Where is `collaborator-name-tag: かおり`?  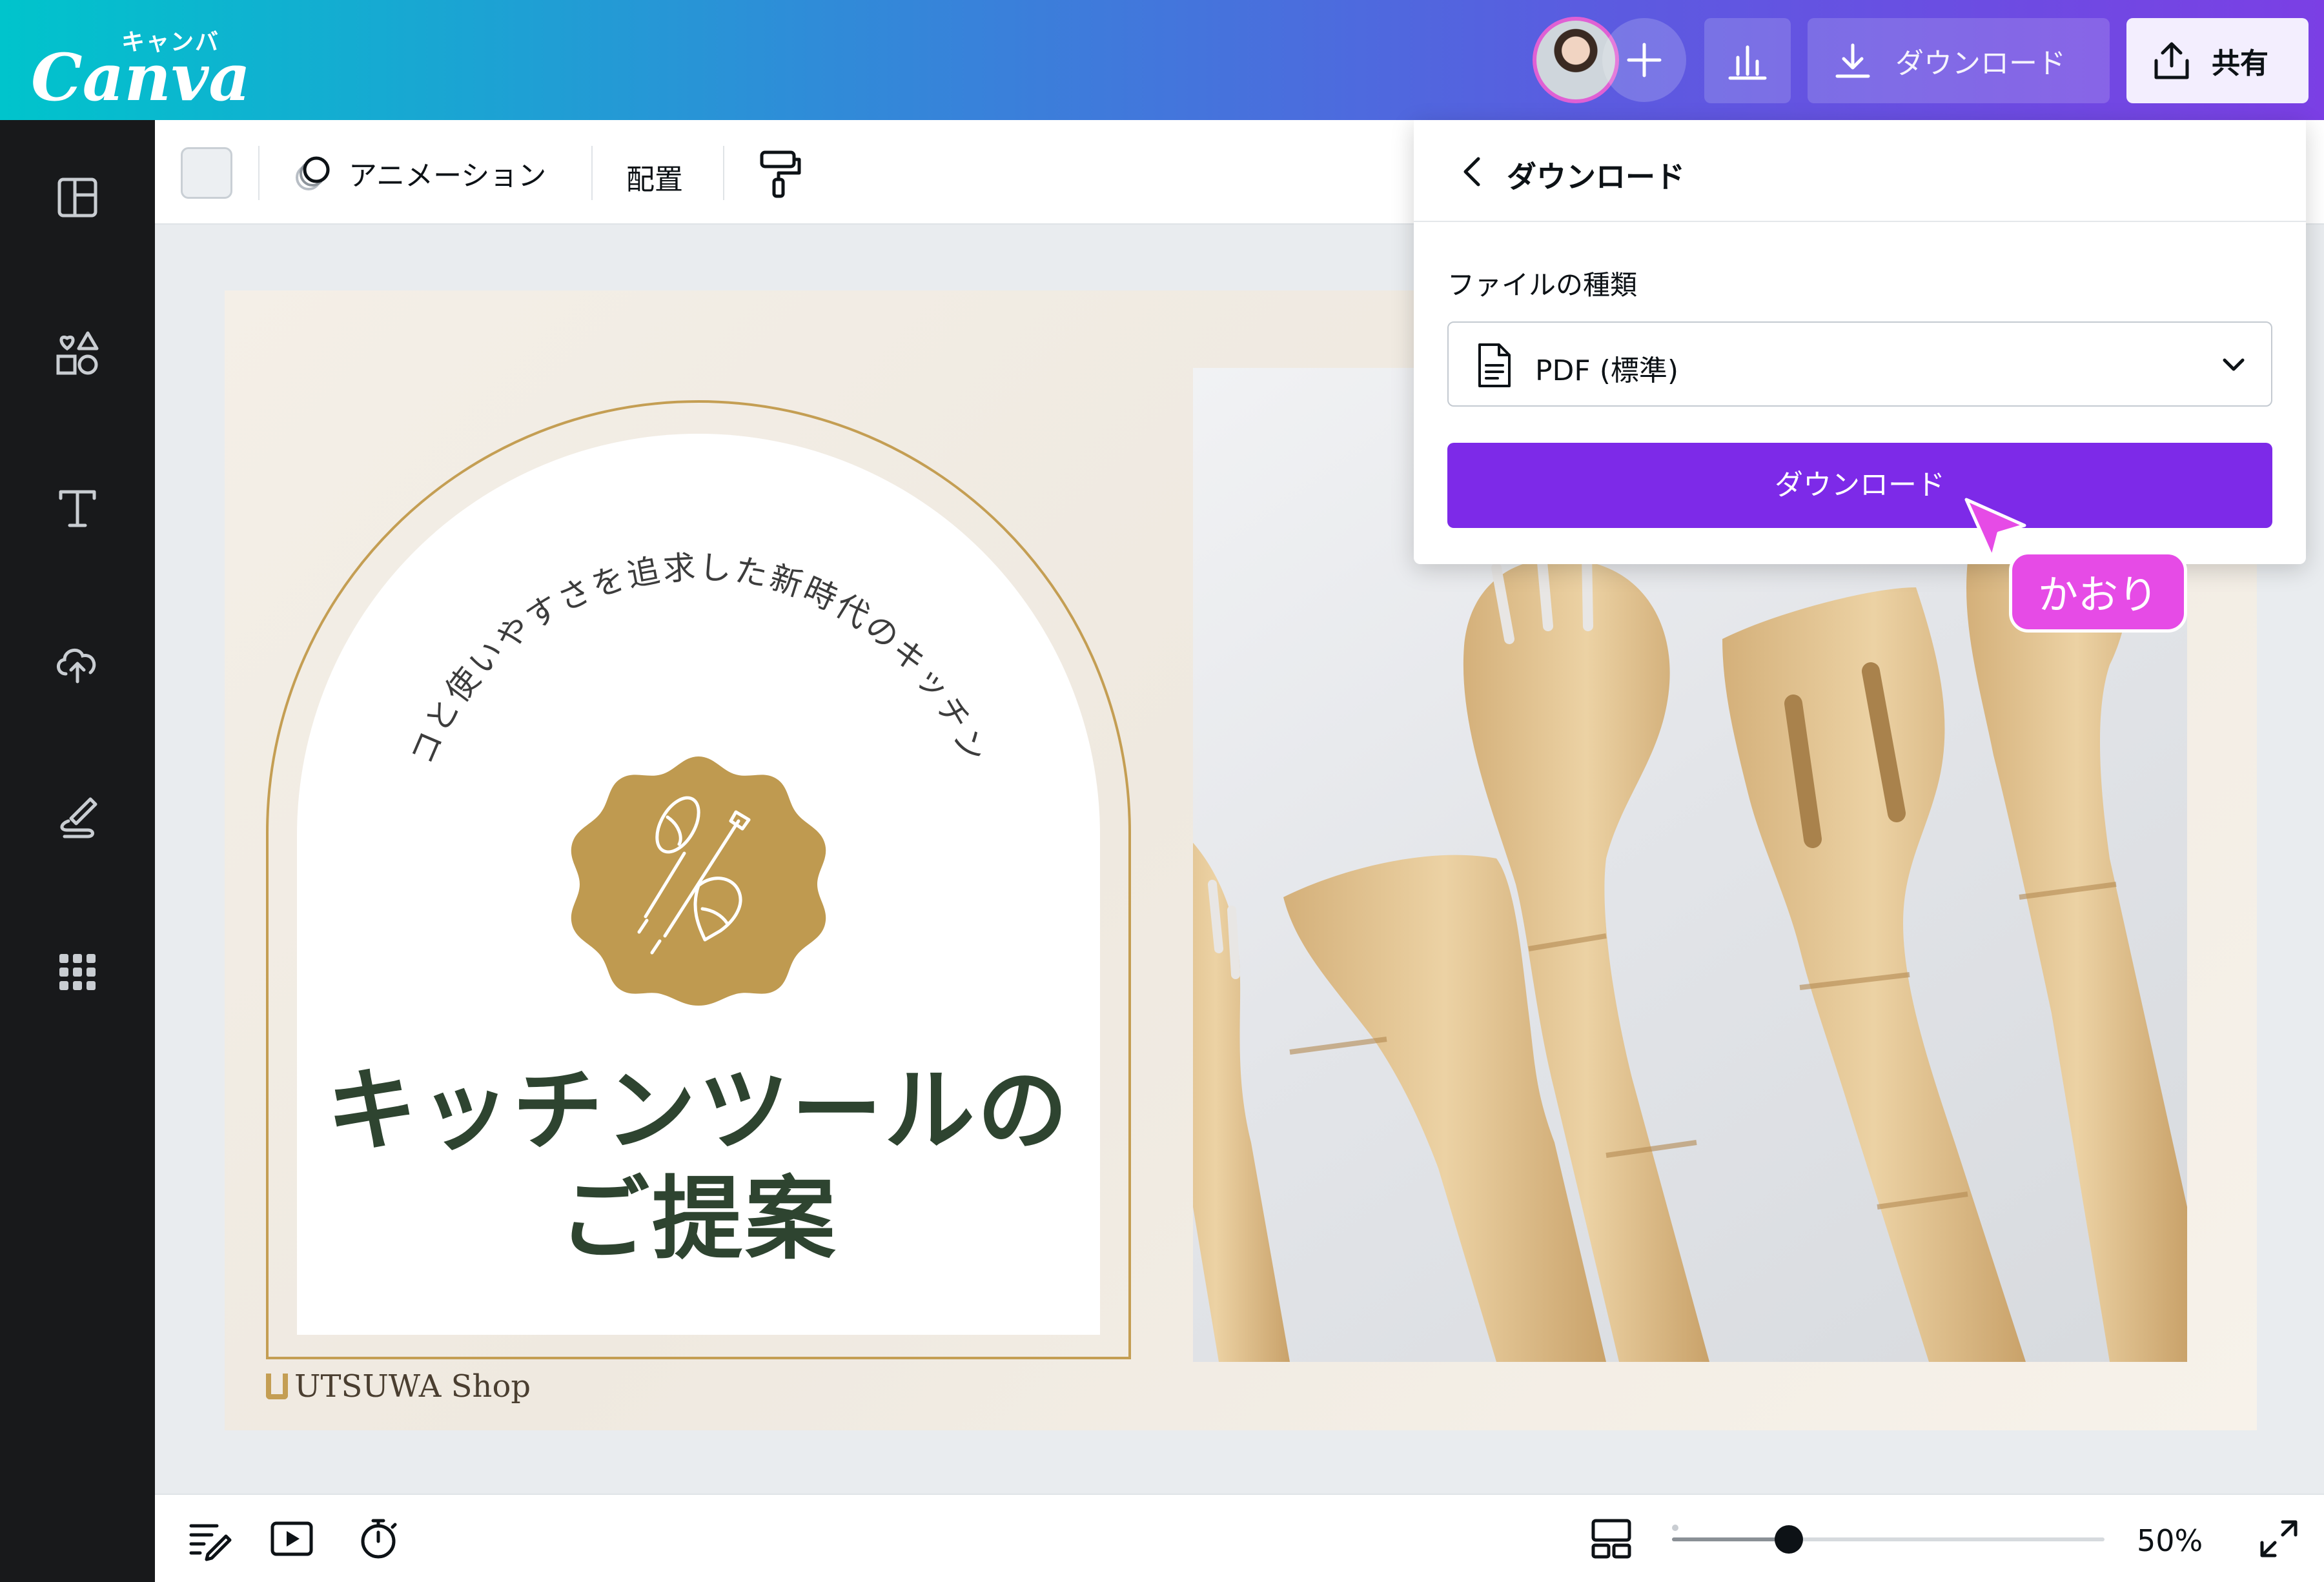 collaborator-name-tag: かおり is located at coordinates (2098, 592).